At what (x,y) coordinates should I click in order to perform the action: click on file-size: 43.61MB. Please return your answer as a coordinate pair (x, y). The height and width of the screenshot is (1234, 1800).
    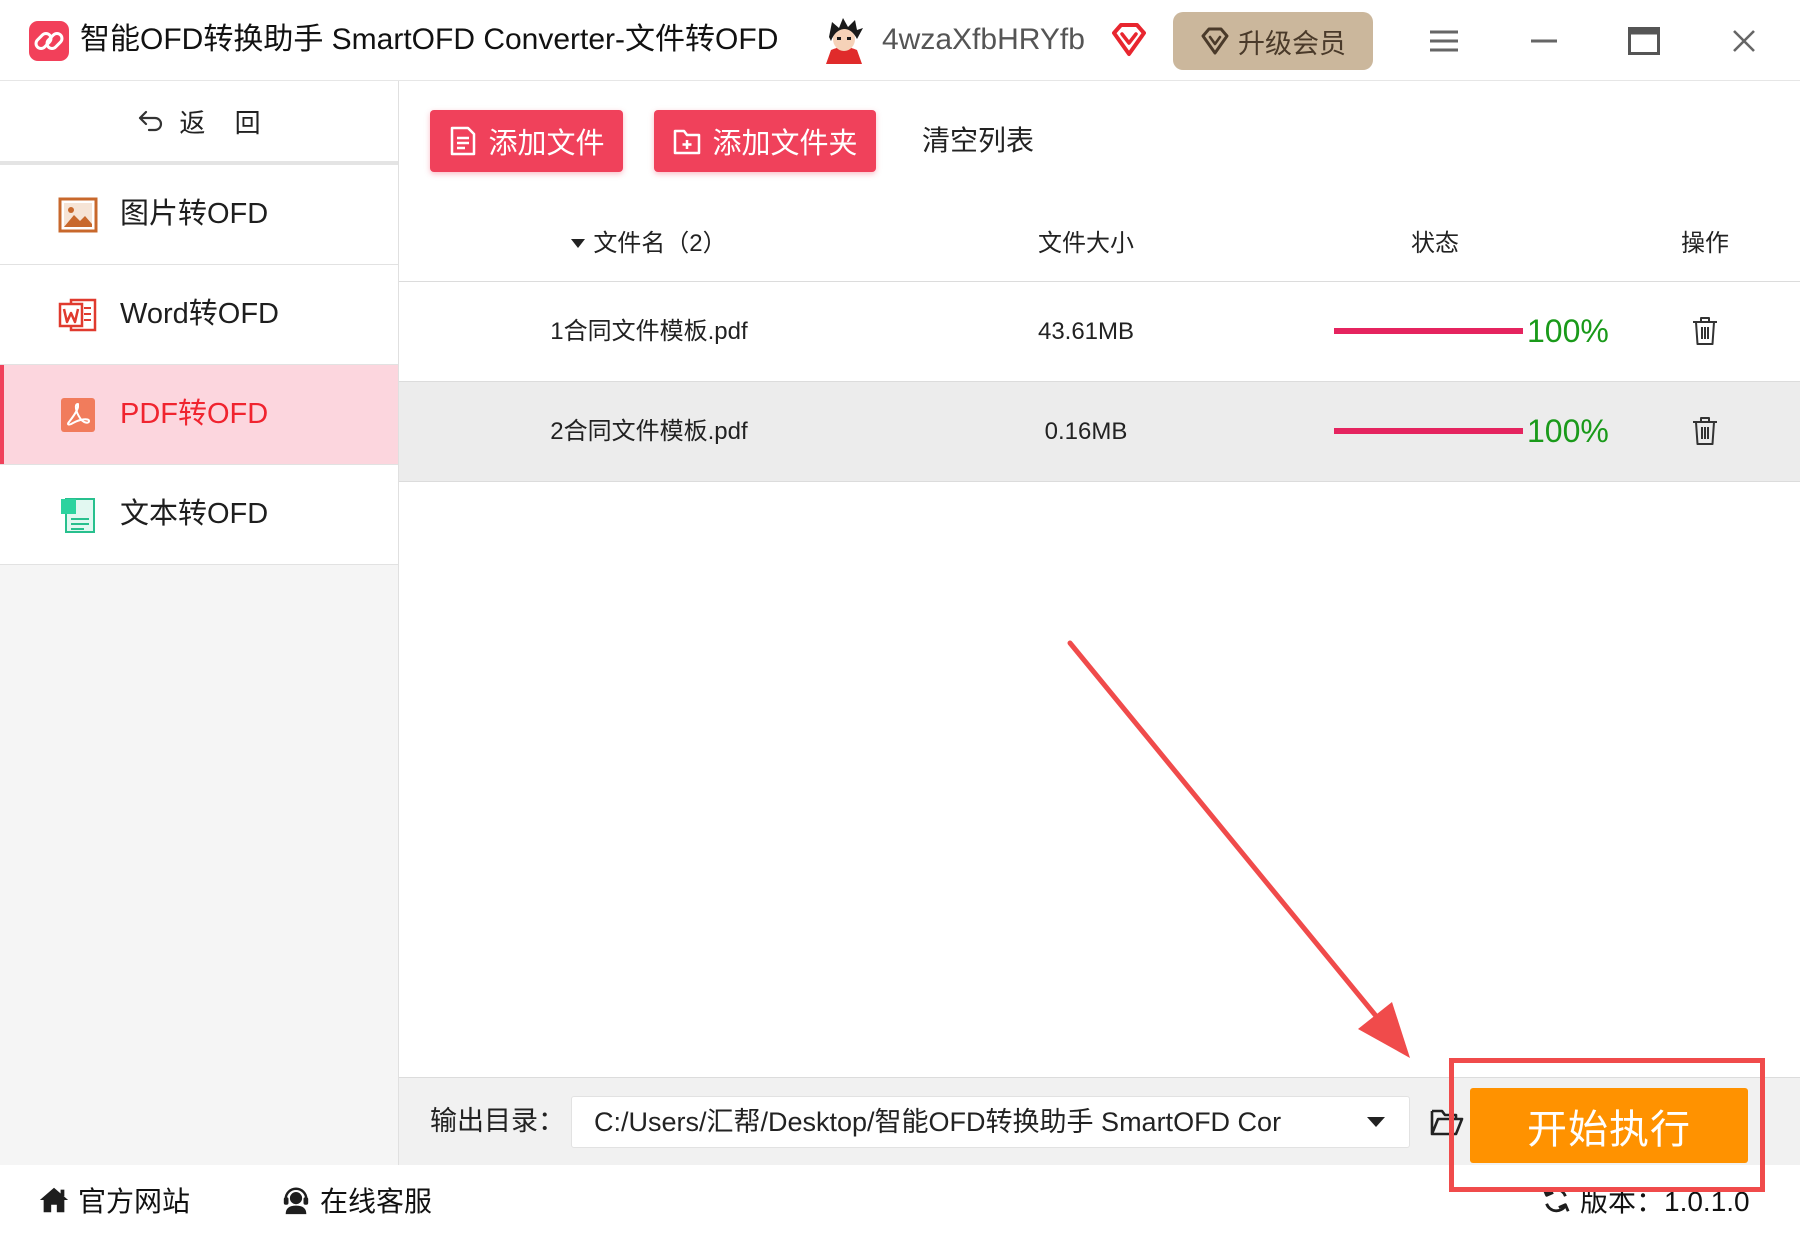
    Looking at the image, I should click on (1086, 331).